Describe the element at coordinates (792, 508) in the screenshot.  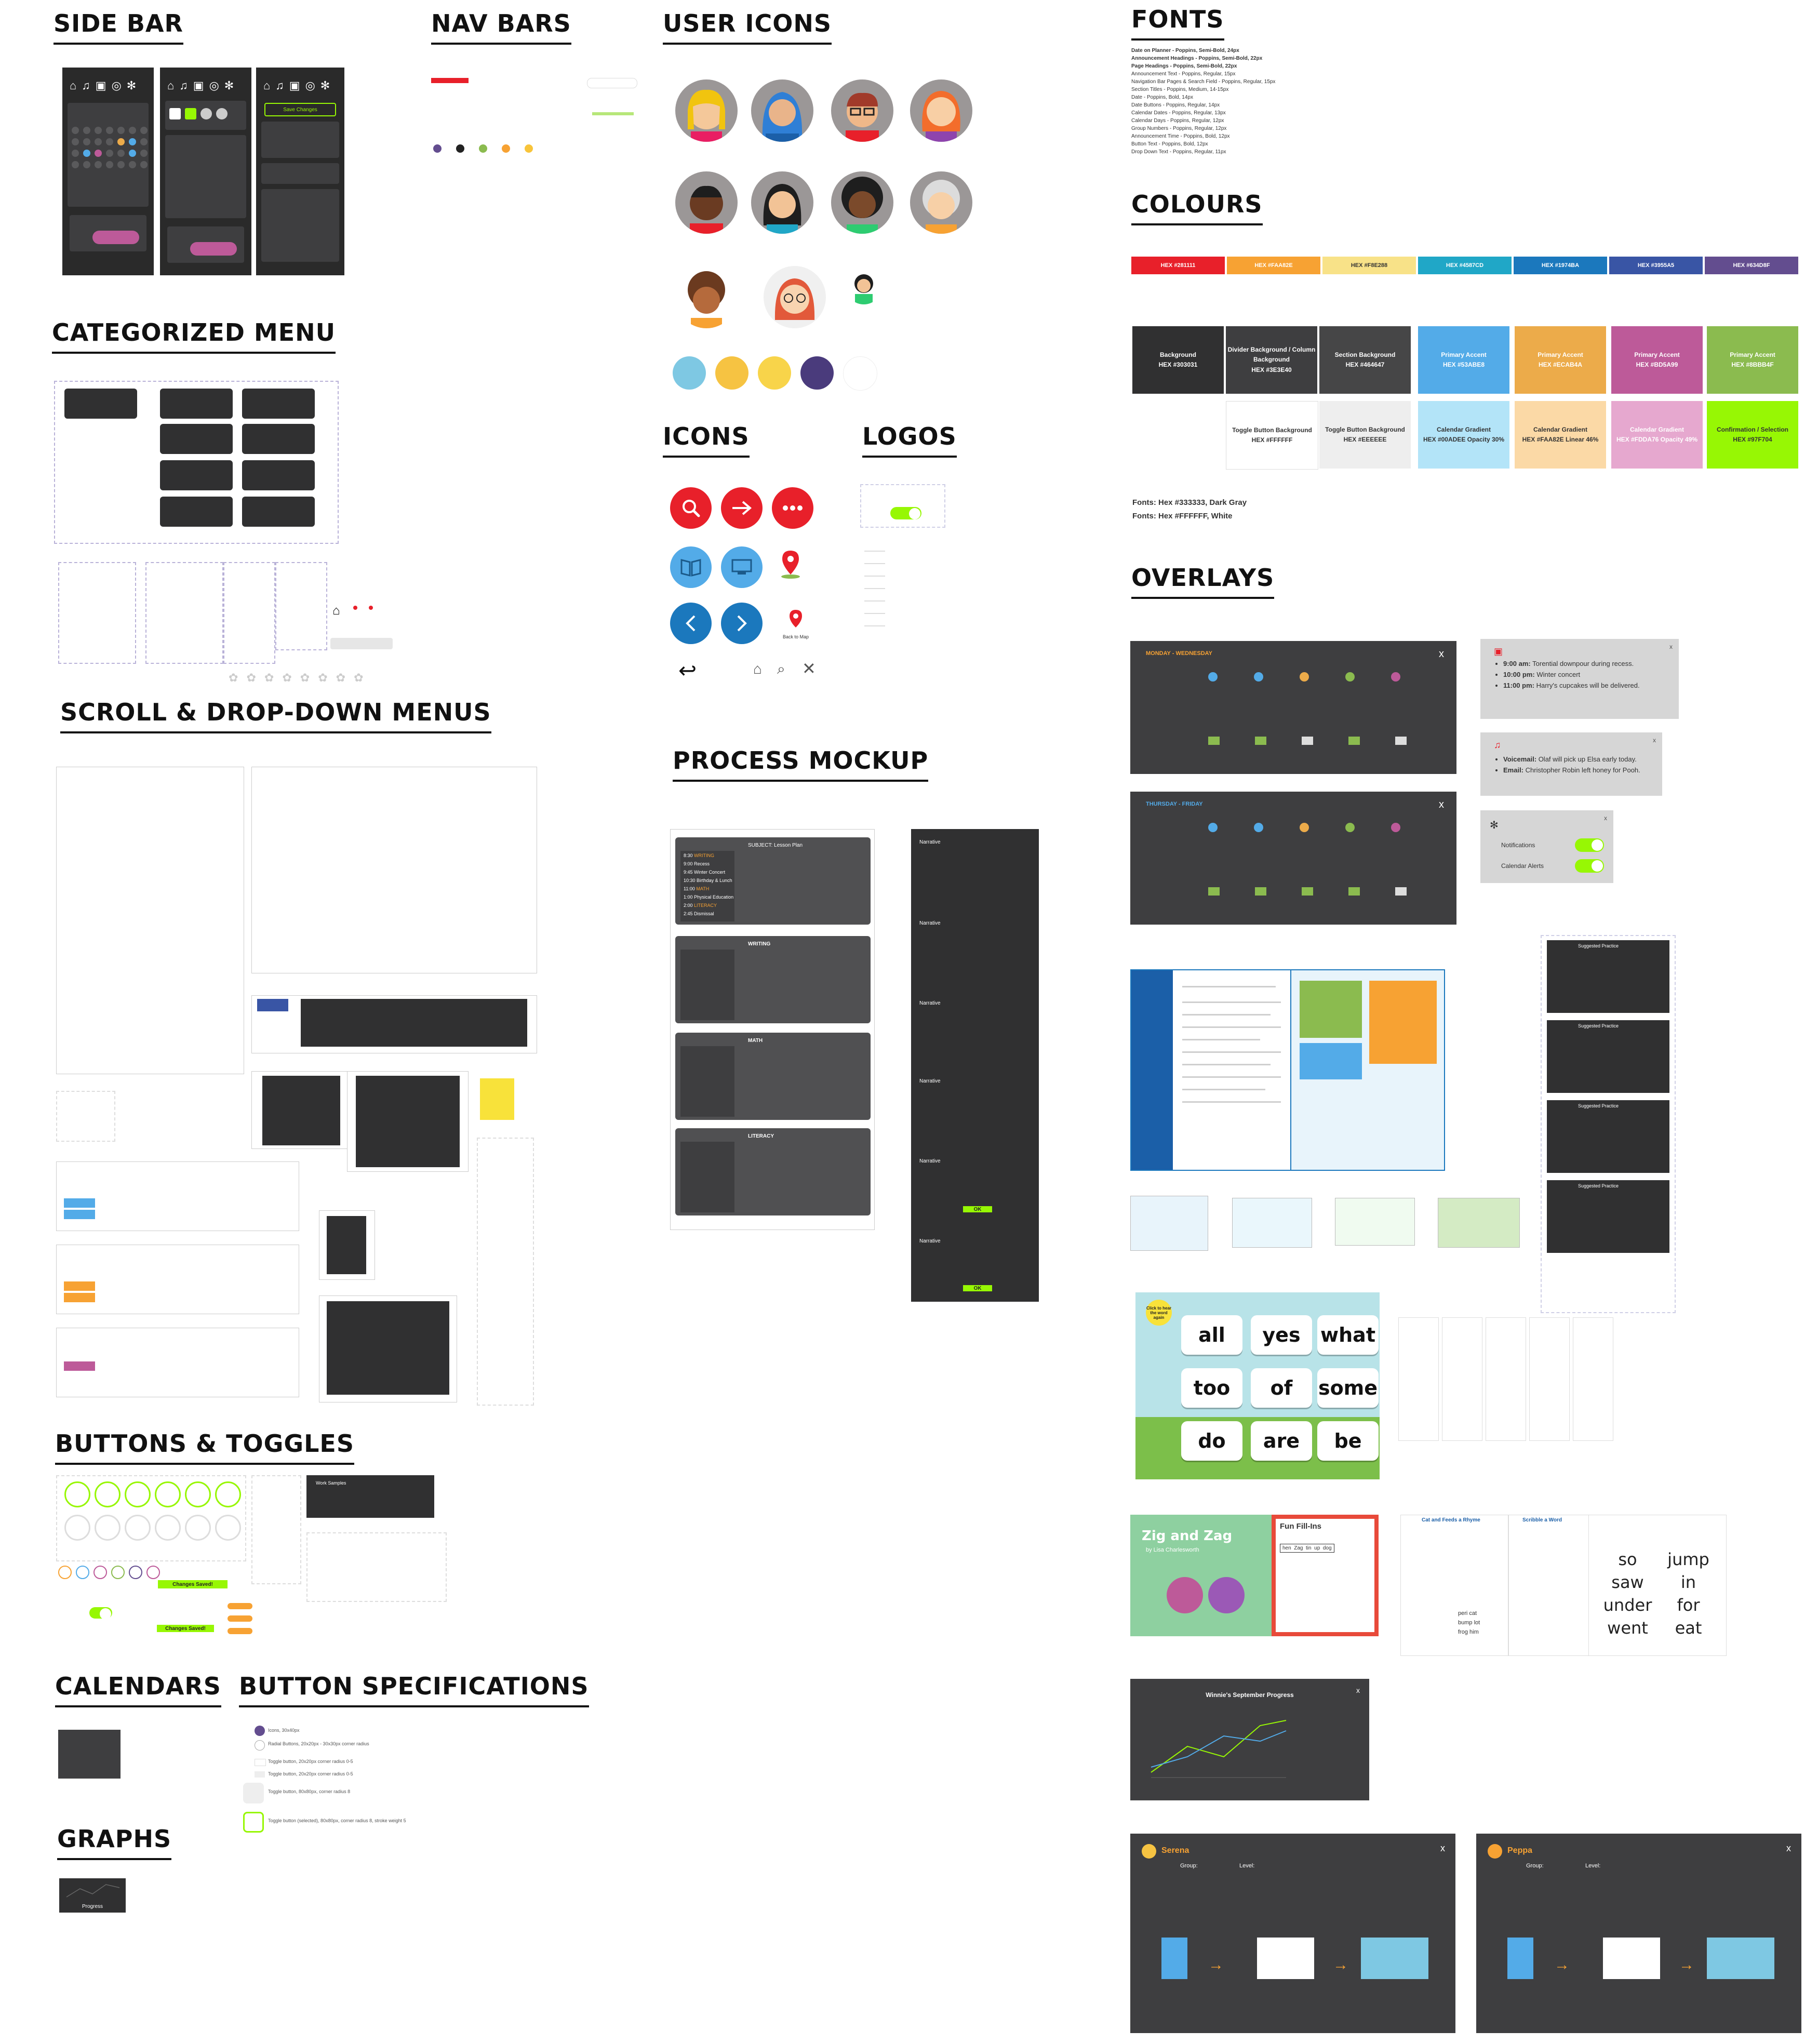
I see `more-icon` at that location.